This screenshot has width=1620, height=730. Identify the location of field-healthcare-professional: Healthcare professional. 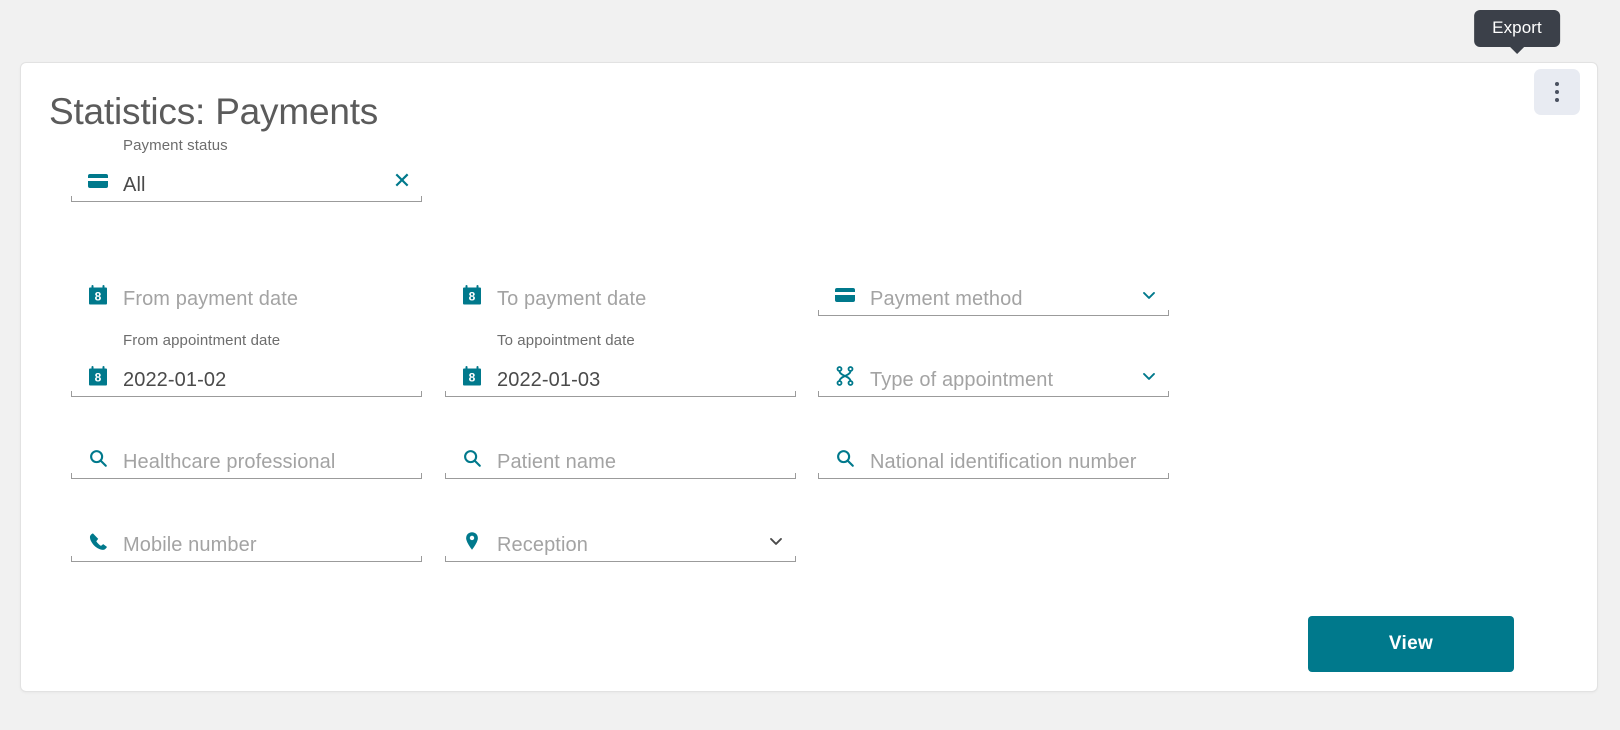
(246, 447).